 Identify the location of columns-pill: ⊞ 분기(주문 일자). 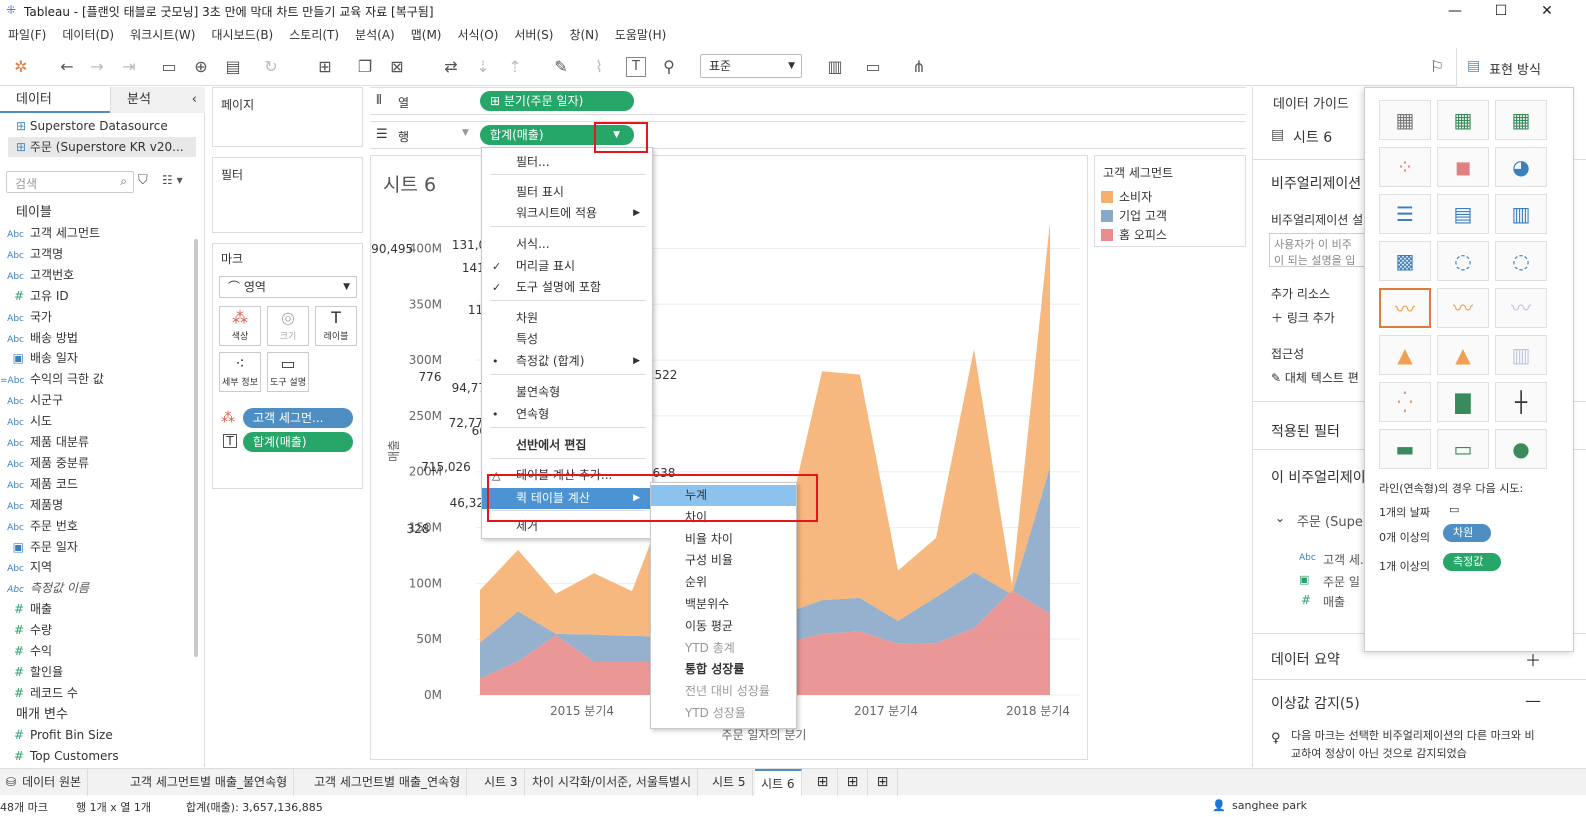
(557, 101).